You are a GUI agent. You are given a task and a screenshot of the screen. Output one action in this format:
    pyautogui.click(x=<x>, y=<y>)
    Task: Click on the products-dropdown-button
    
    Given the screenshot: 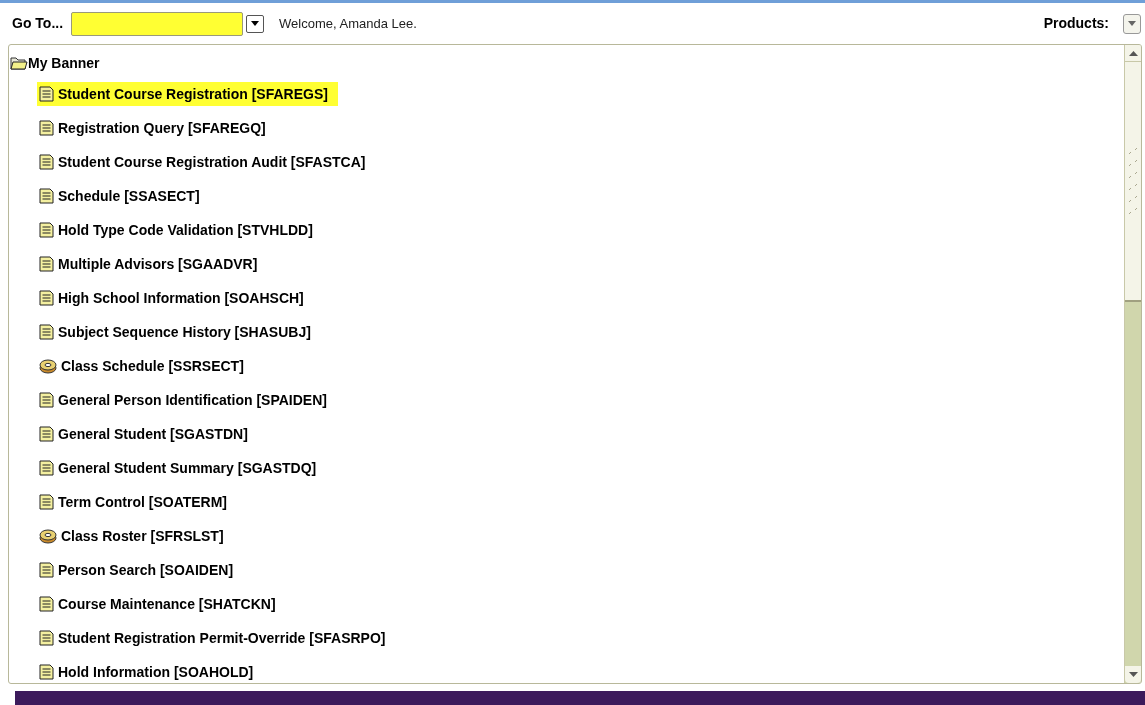 What is the action you would take?
    pyautogui.click(x=1132, y=23)
    